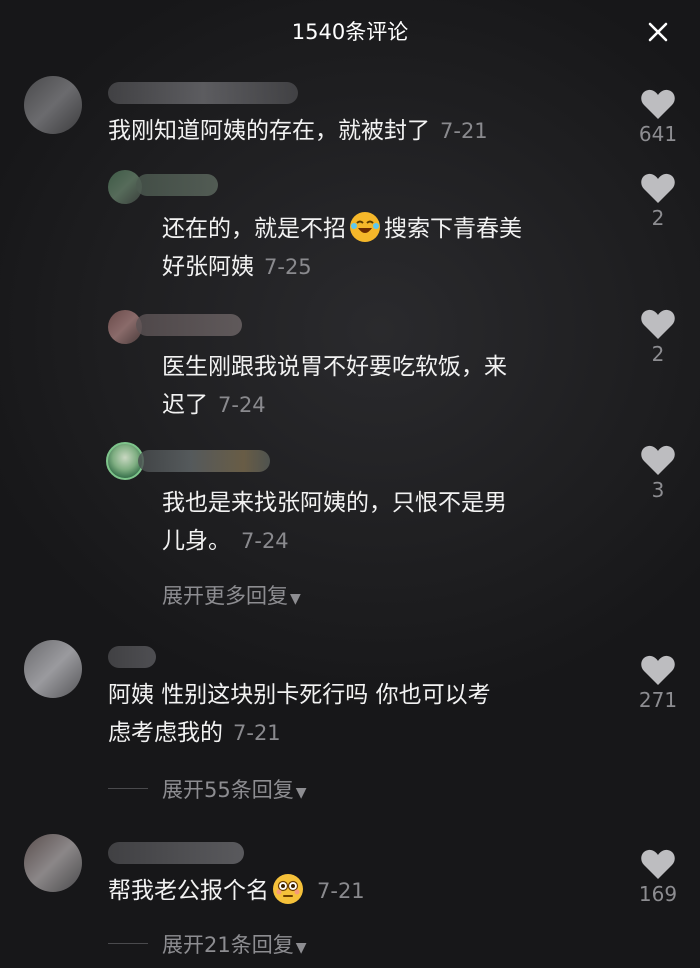  Describe the element at coordinates (392, 248) in the screenshot. I see `reply-text: 还在的，就是不招 搜索下青春美 好张阿姨 7-25` at that location.